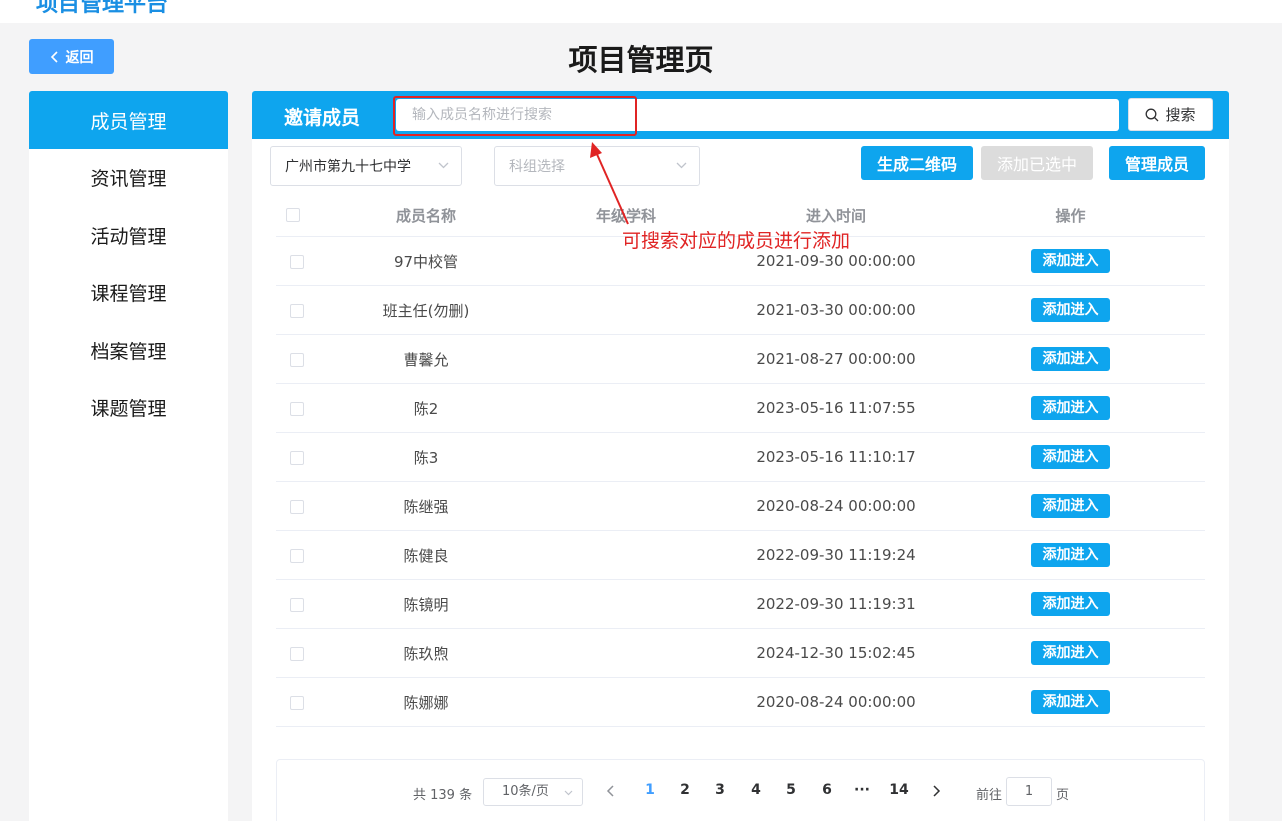 Image resolution: width=1282 pixels, height=821 pixels. Describe the element at coordinates (525, 791) in the screenshot. I see `page-size-value: 10条/页` at that location.